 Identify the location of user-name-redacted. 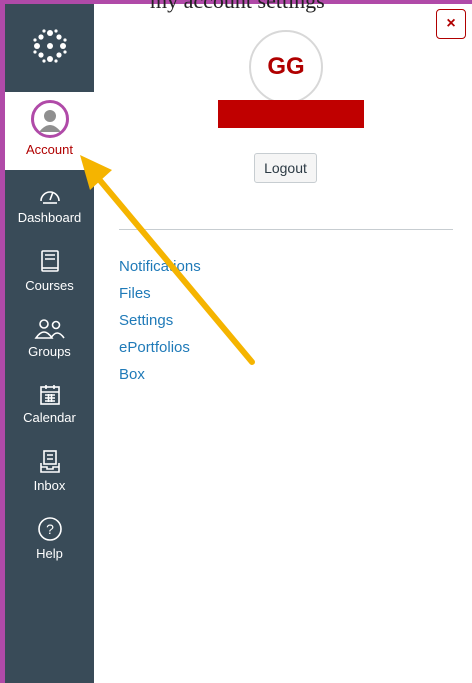
(291, 114).